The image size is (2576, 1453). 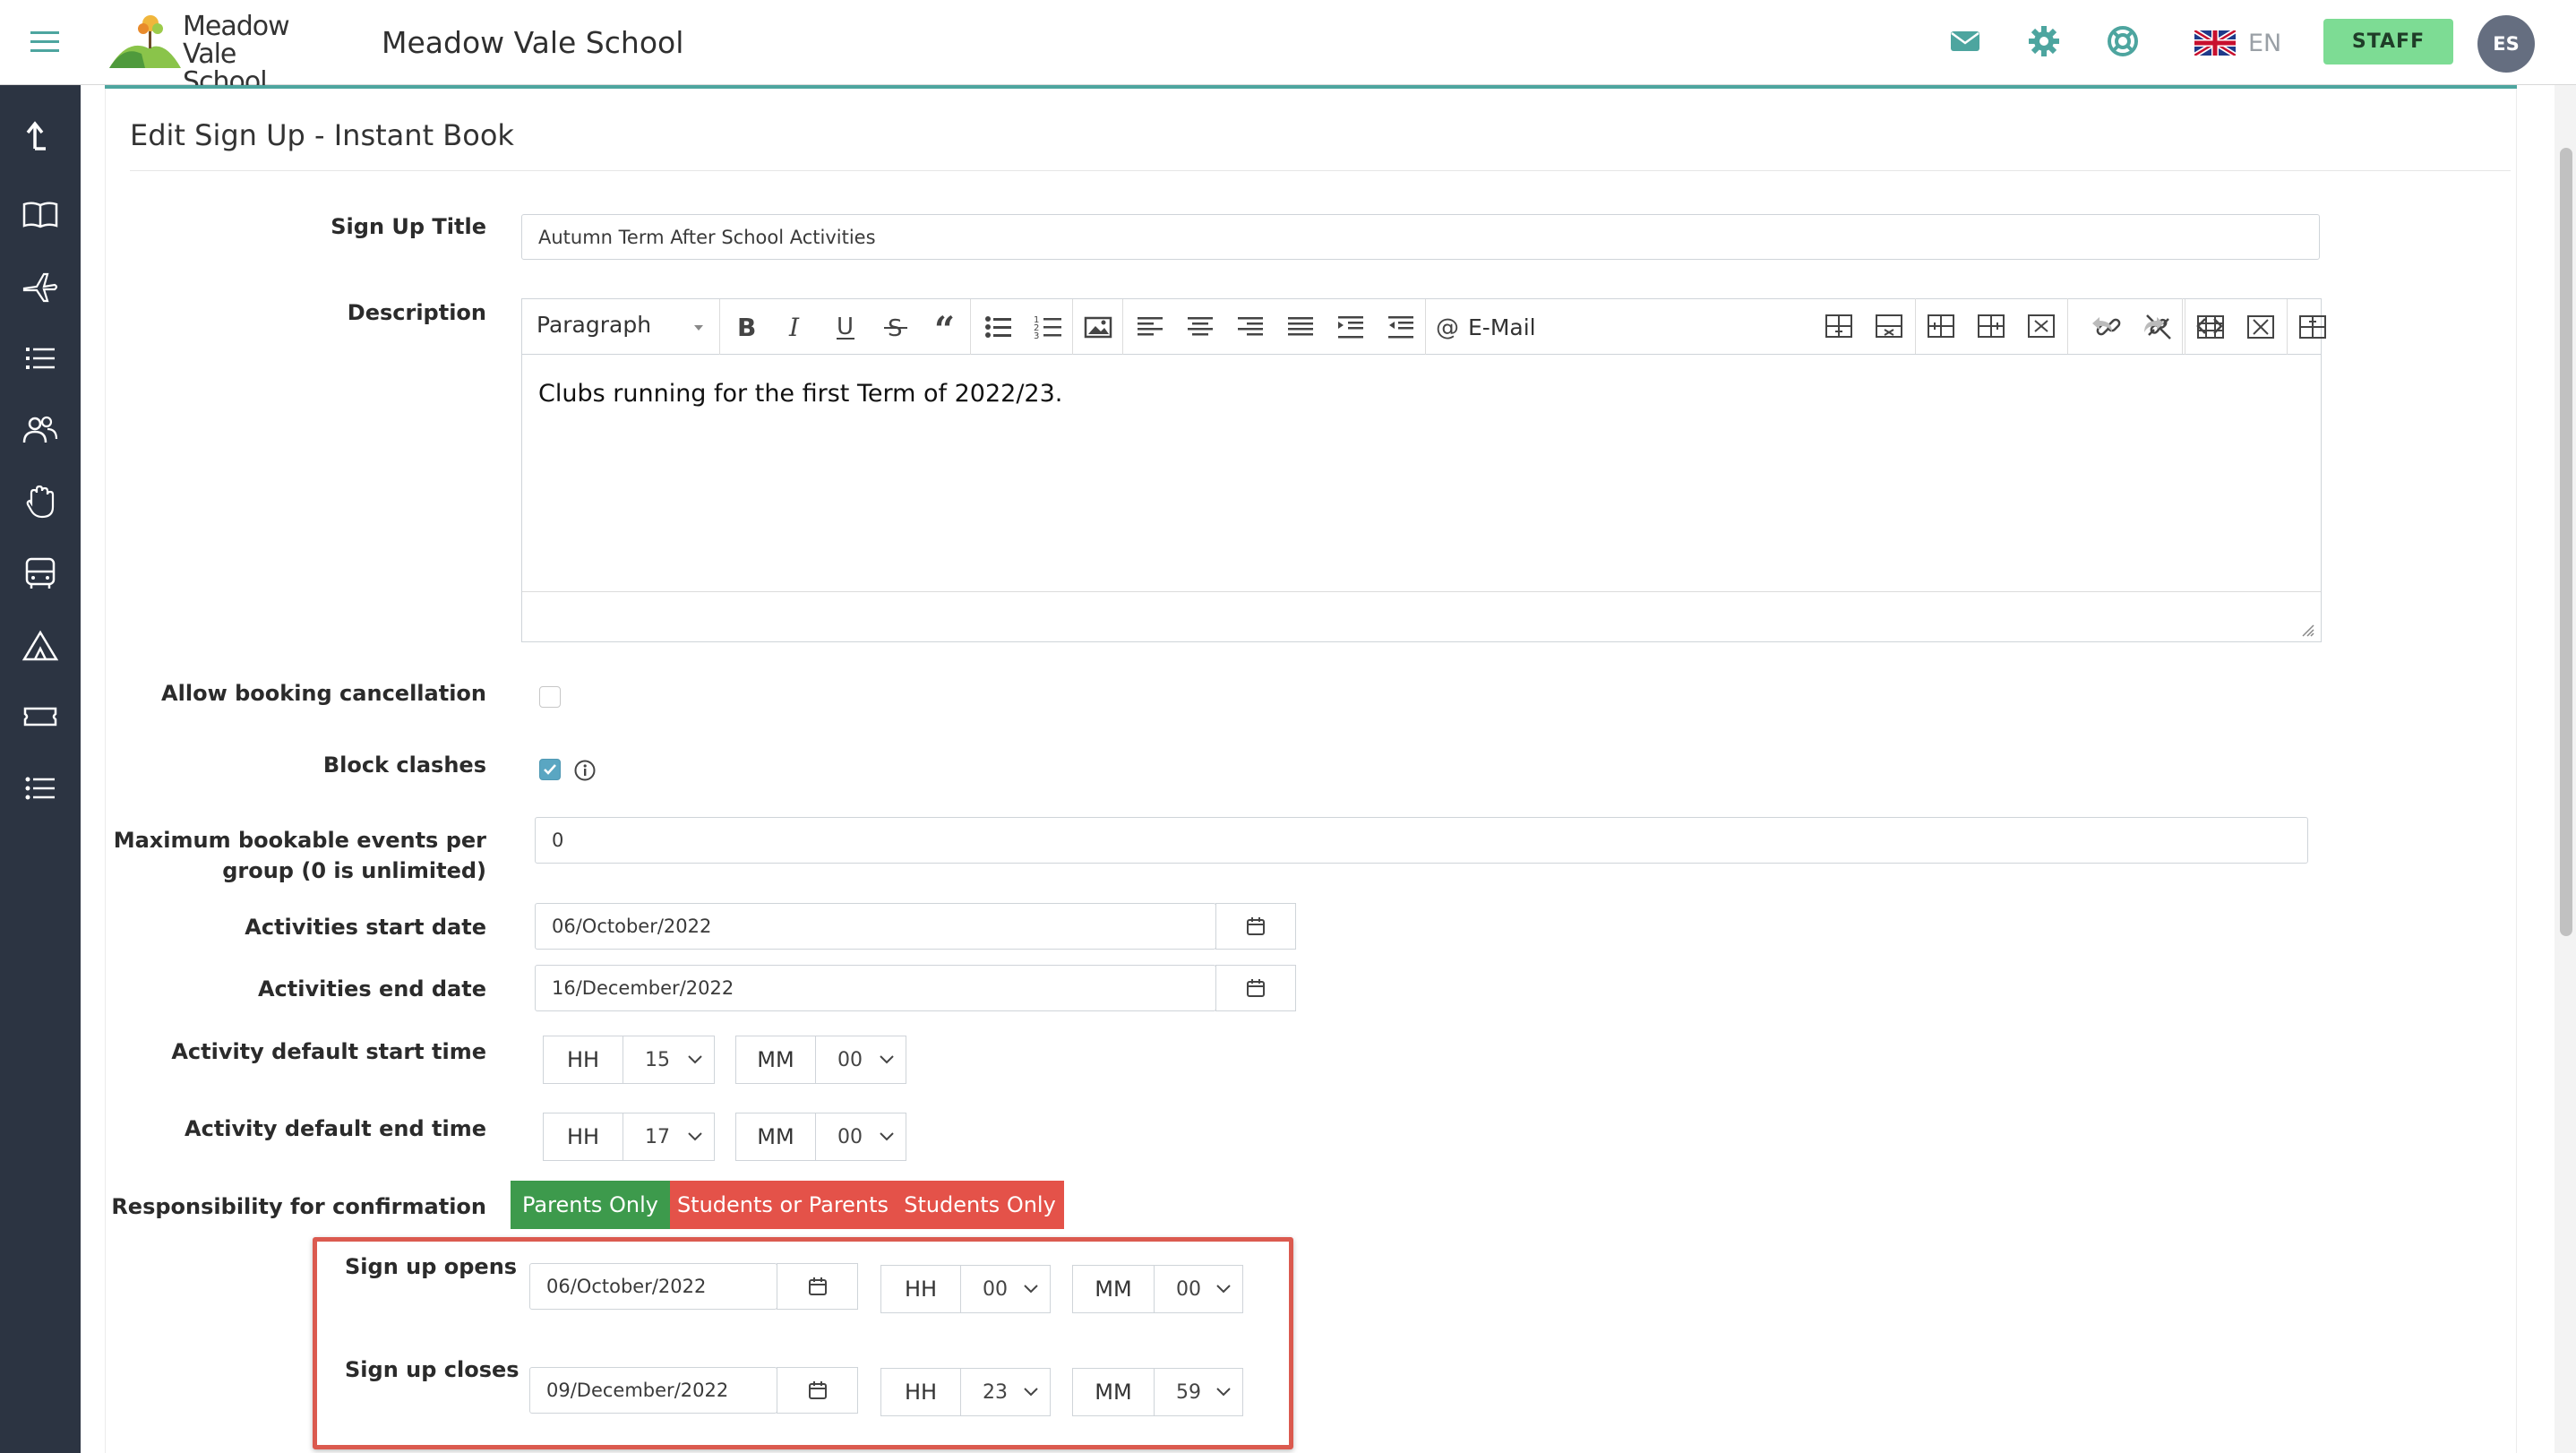 I want to click on default-start-time-label: Activity default start time, so click(x=328, y=1052).